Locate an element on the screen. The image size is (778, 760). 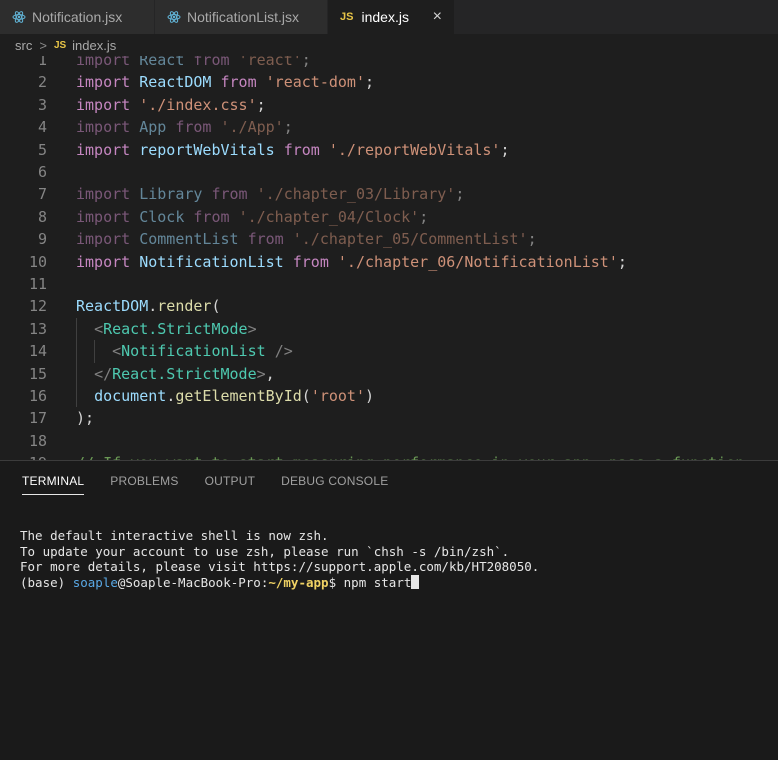
code-text: ); is located at coordinates (85, 418).